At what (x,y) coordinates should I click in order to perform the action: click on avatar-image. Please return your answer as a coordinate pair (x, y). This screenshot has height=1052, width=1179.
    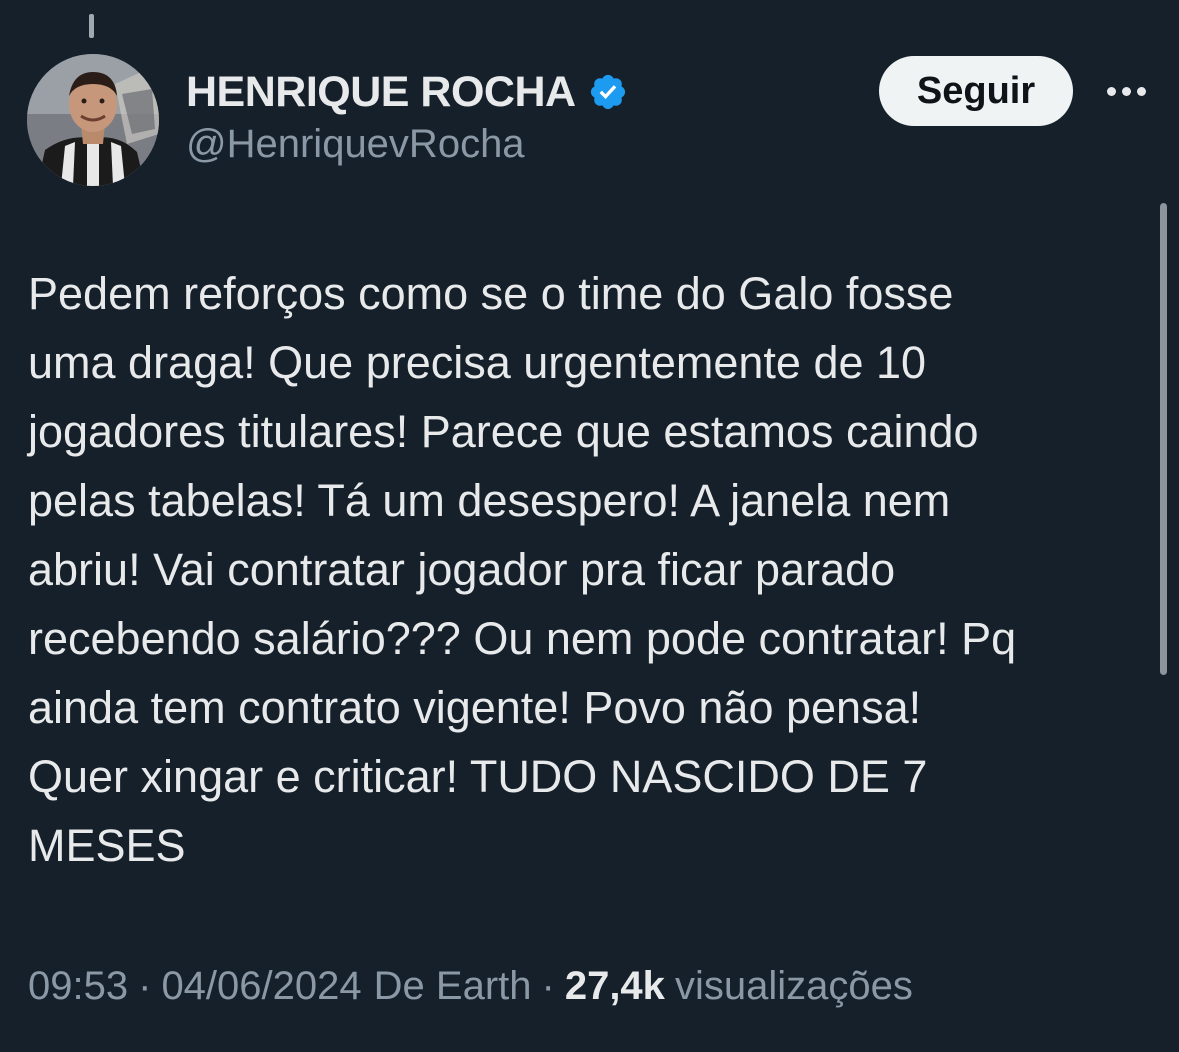
    Looking at the image, I should click on (93, 120).